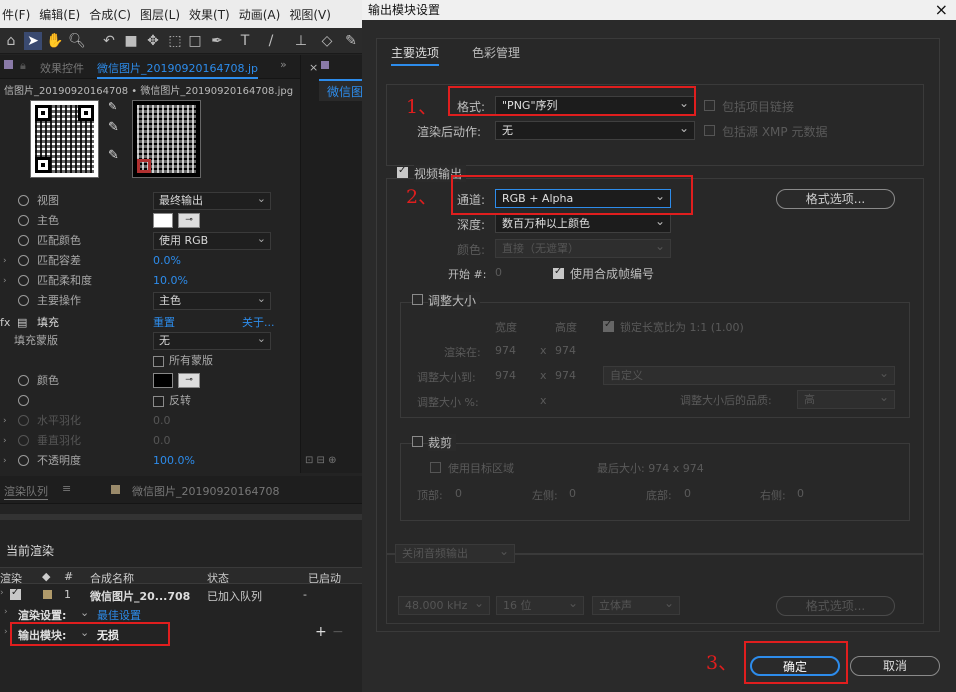 This screenshot has height=692, width=956. Describe the element at coordinates (164, 323) in the screenshot. I see `reset-link: 重置` at that location.